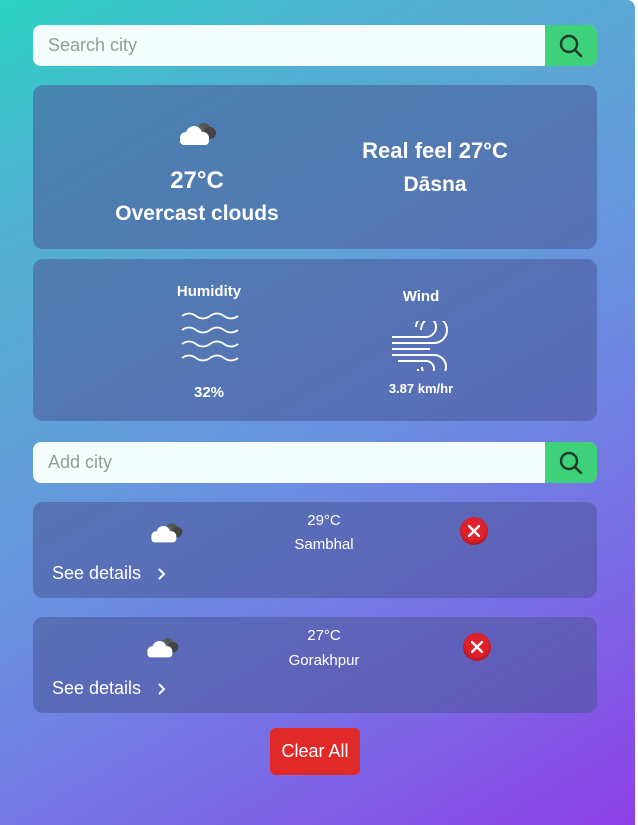 This screenshot has height=825, width=638. I want to click on weather-description: Overcast clouds, so click(197, 213).